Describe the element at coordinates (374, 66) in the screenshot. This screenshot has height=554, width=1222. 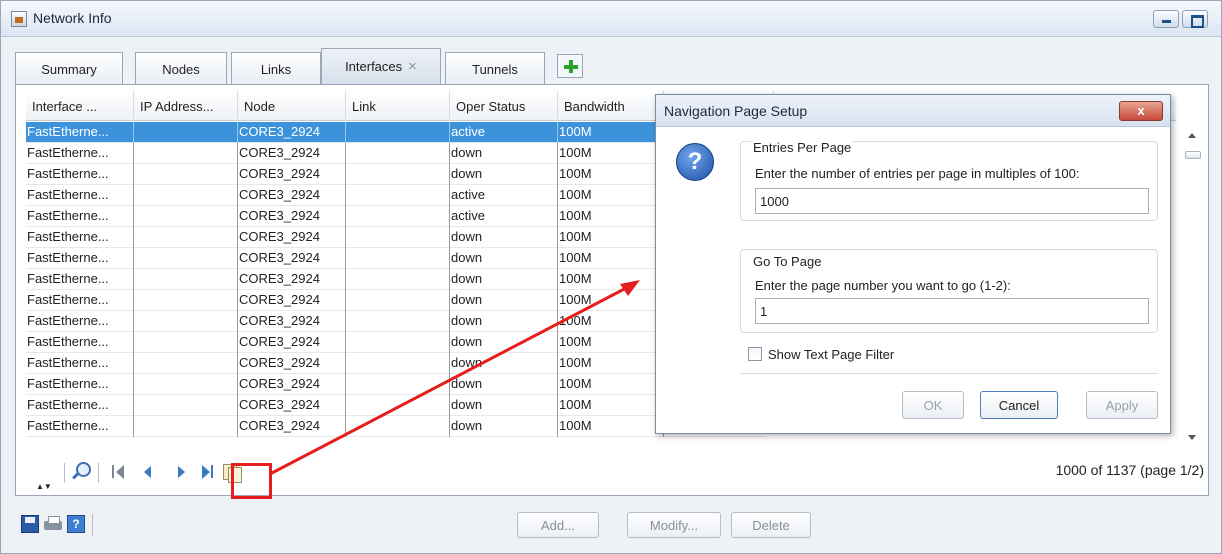
I see `tab-interfaces-label: Interfaces` at that location.